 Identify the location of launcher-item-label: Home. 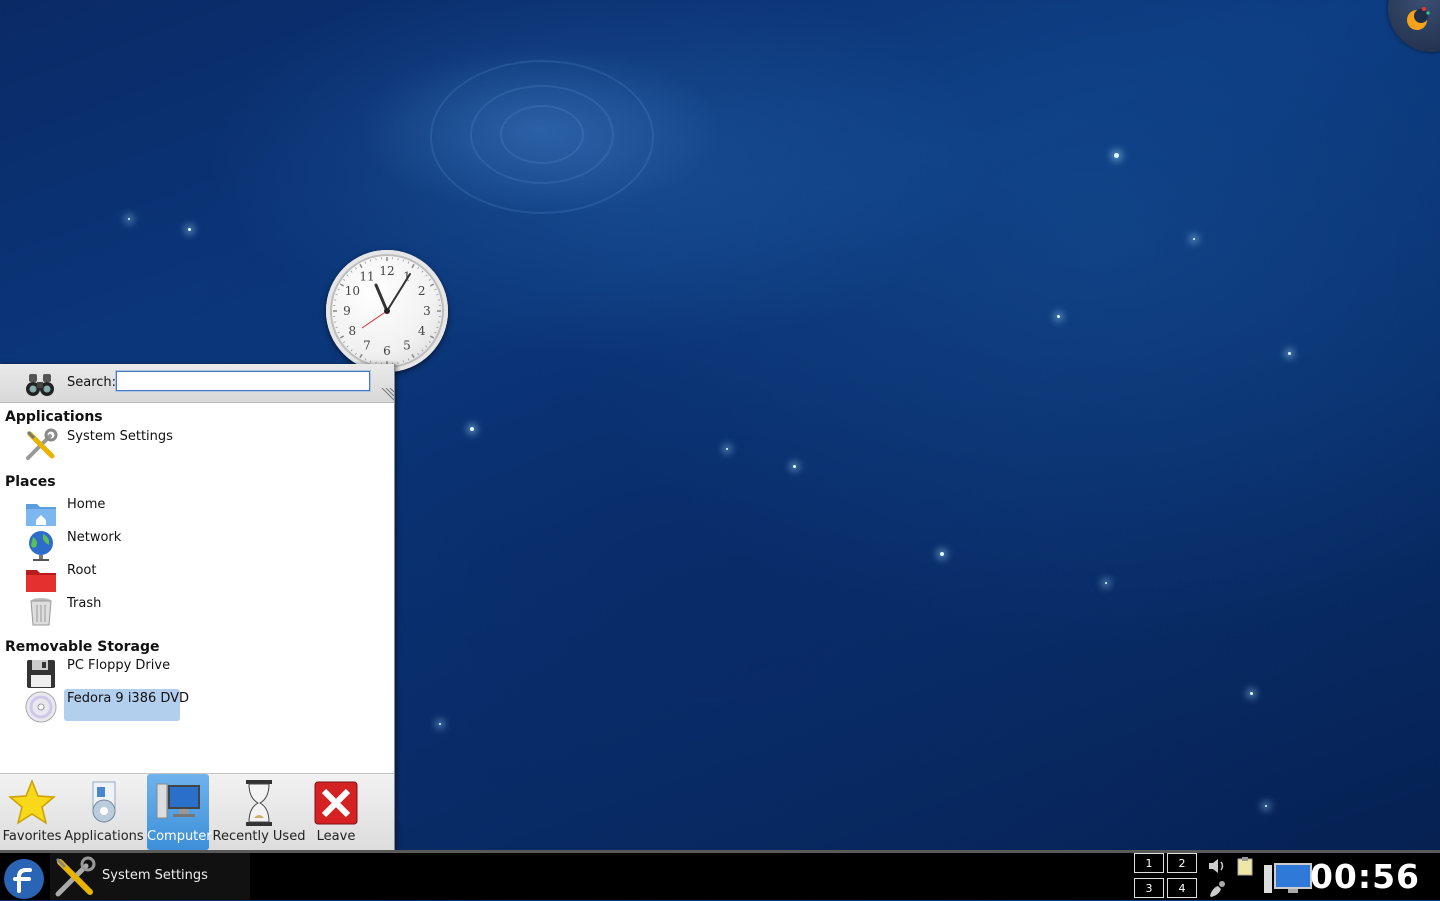
(86, 504).